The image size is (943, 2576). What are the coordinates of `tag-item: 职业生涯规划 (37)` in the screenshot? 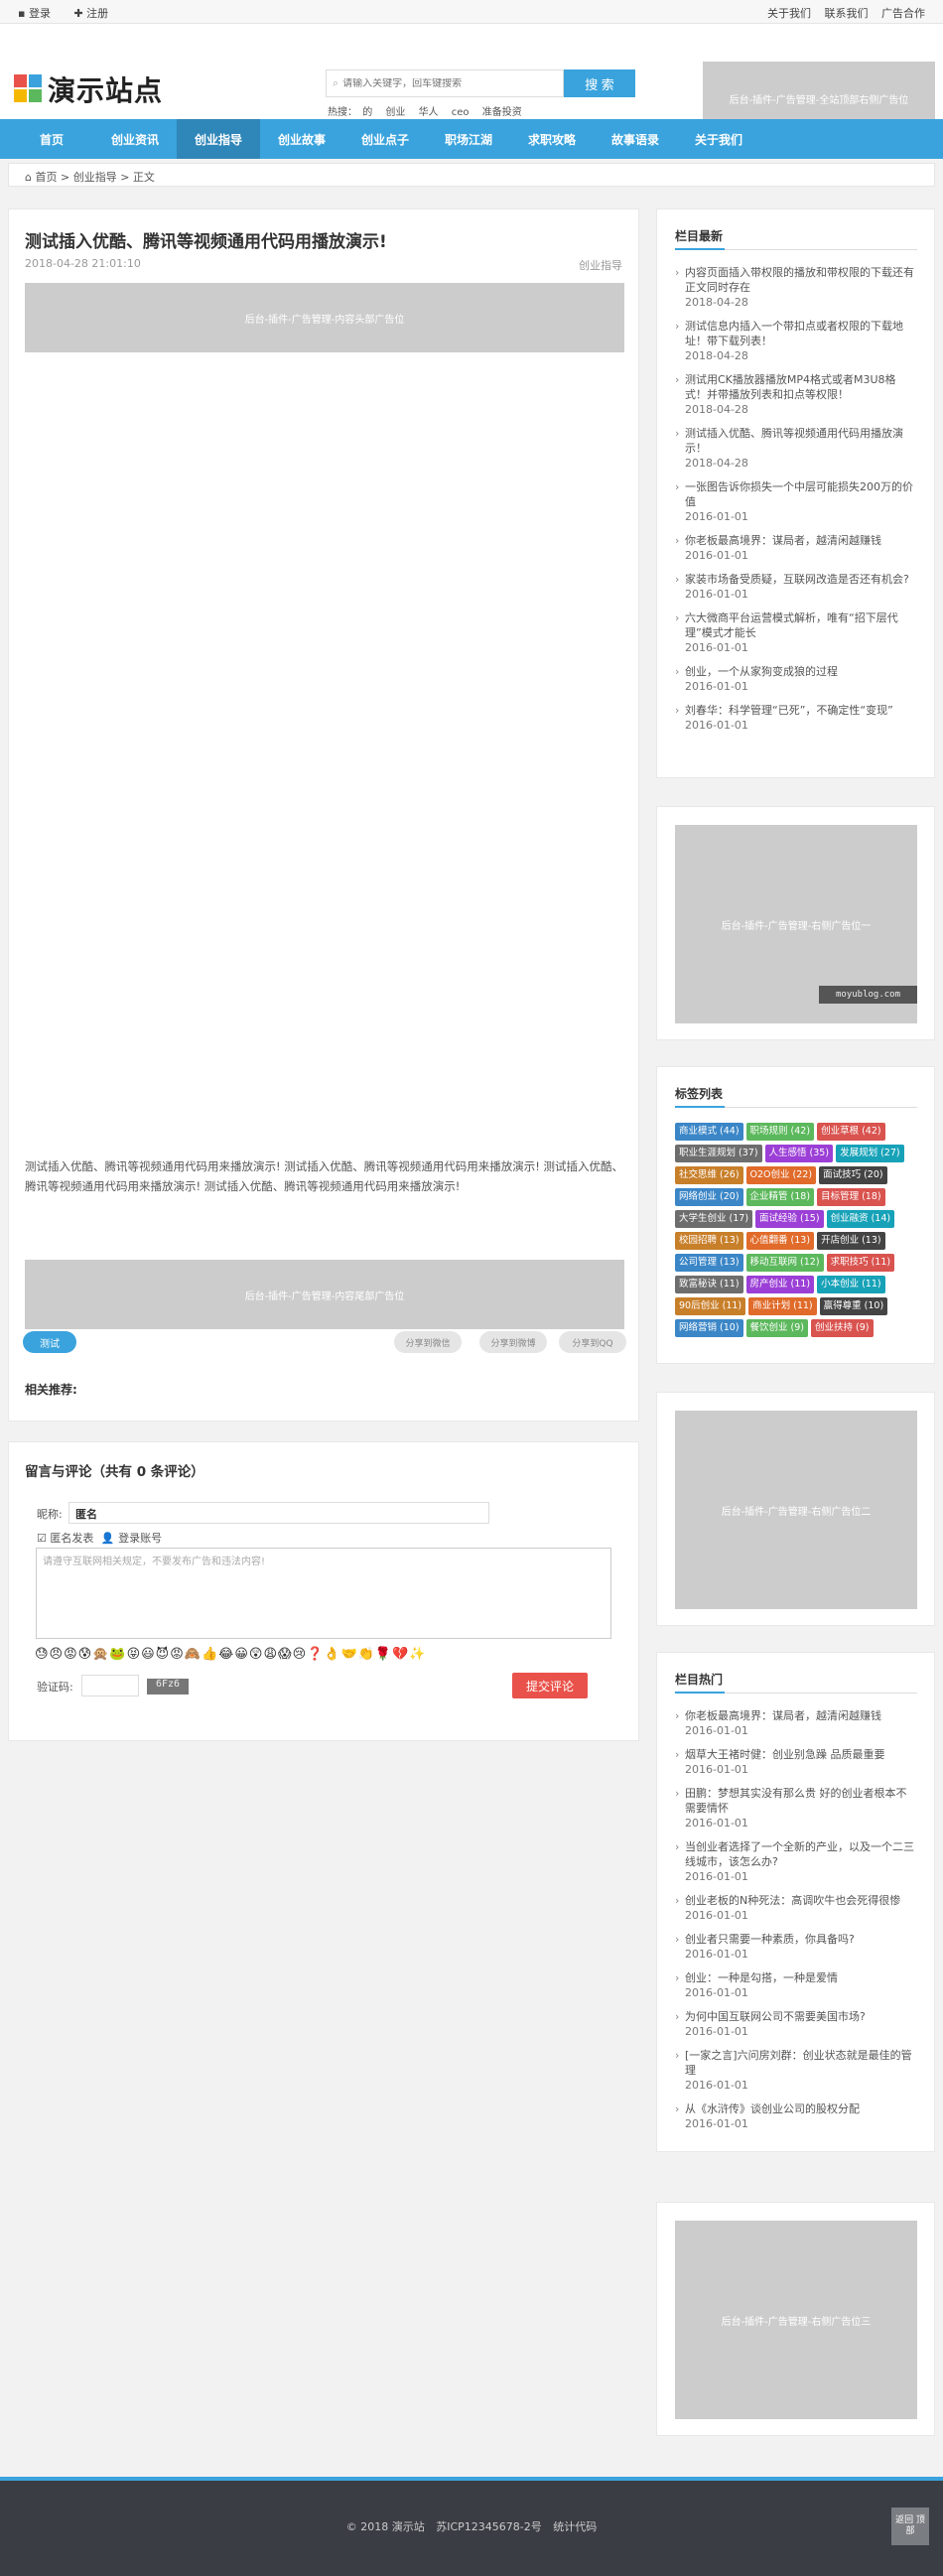 It's located at (718, 1153).